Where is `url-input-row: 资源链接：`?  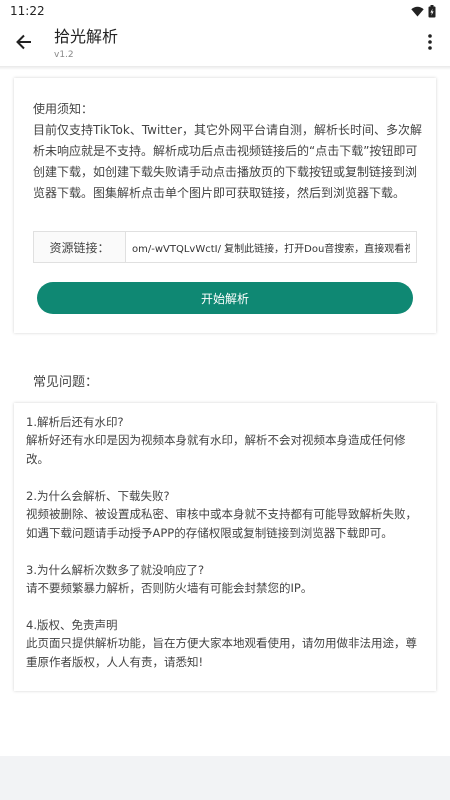 url-input-row: 资源链接： is located at coordinates (225, 247).